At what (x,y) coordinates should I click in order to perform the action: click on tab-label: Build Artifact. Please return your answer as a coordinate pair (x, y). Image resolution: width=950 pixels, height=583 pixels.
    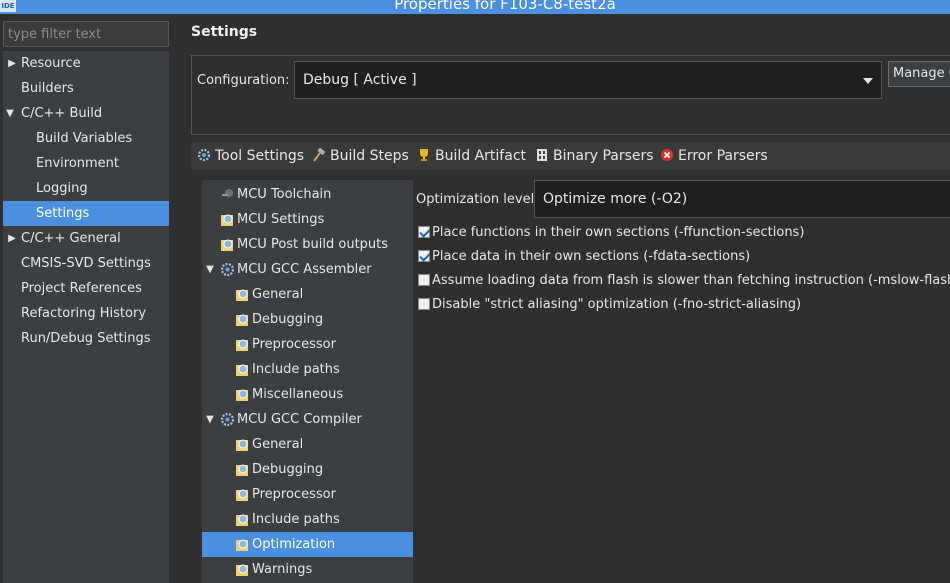
    Looking at the image, I should click on (480, 156).